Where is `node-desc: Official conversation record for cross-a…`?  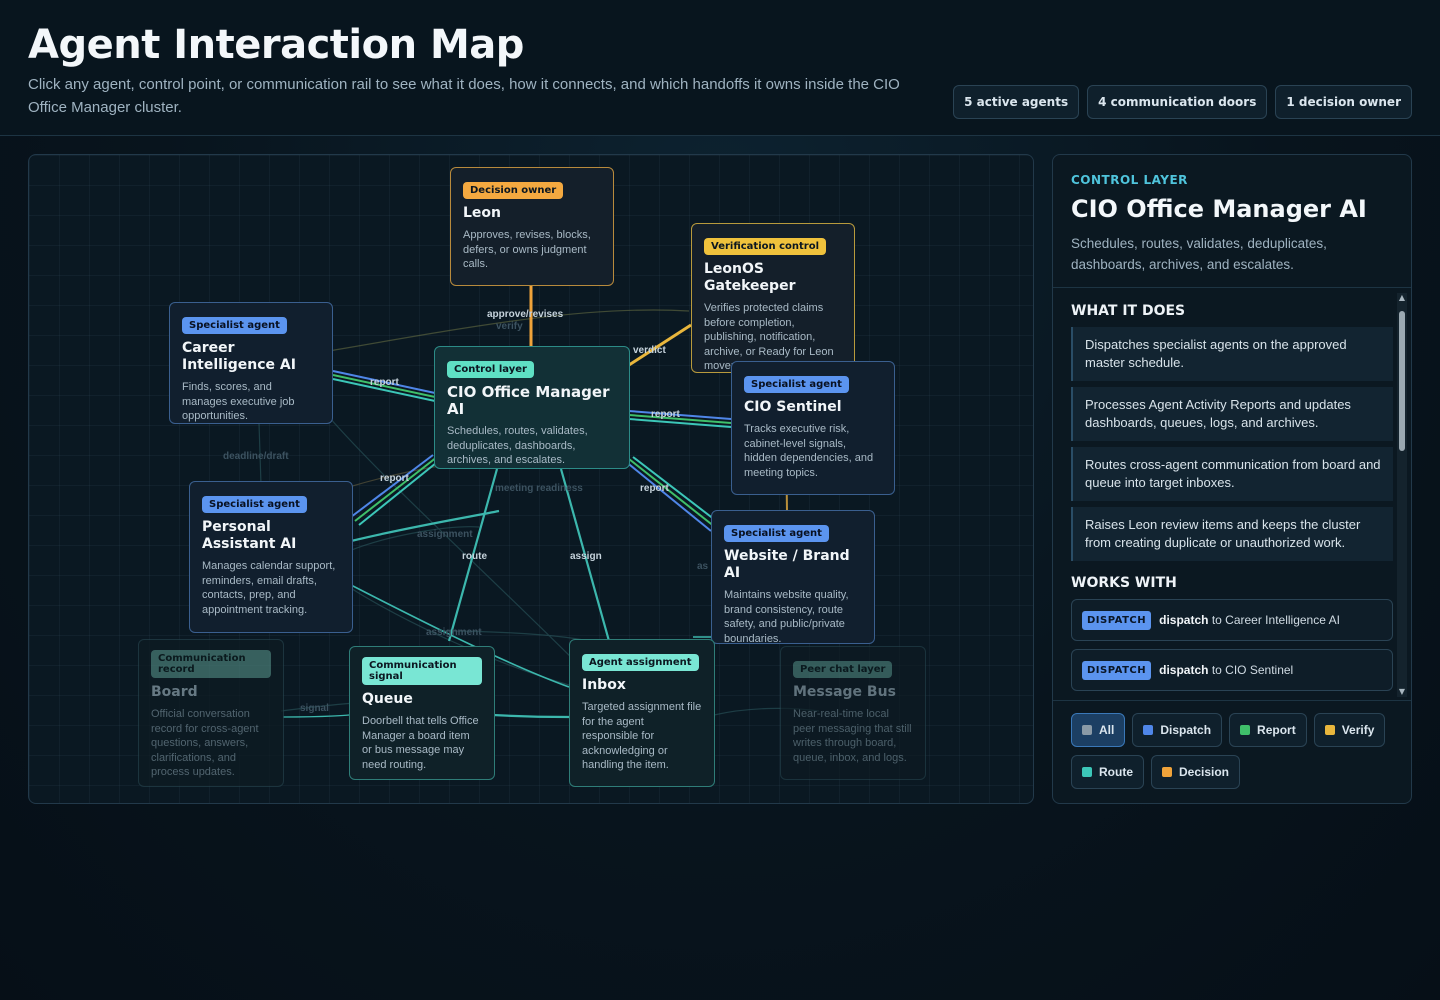 node-desc: Official conversation record for cross-a… is located at coordinates (205, 743).